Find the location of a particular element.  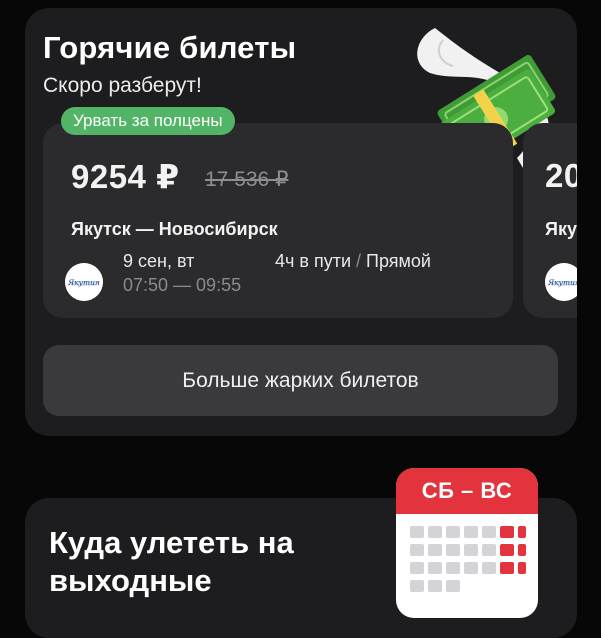

transfers-text: Прямой is located at coordinates (398, 261).